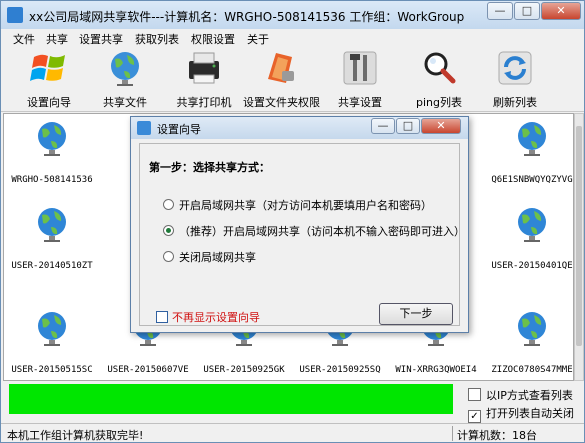 Image resolution: width=585 pixels, height=443 pixels. Describe the element at coordinates (24, 39) in the screenshot. I see `menu-file: 文件` at that location.